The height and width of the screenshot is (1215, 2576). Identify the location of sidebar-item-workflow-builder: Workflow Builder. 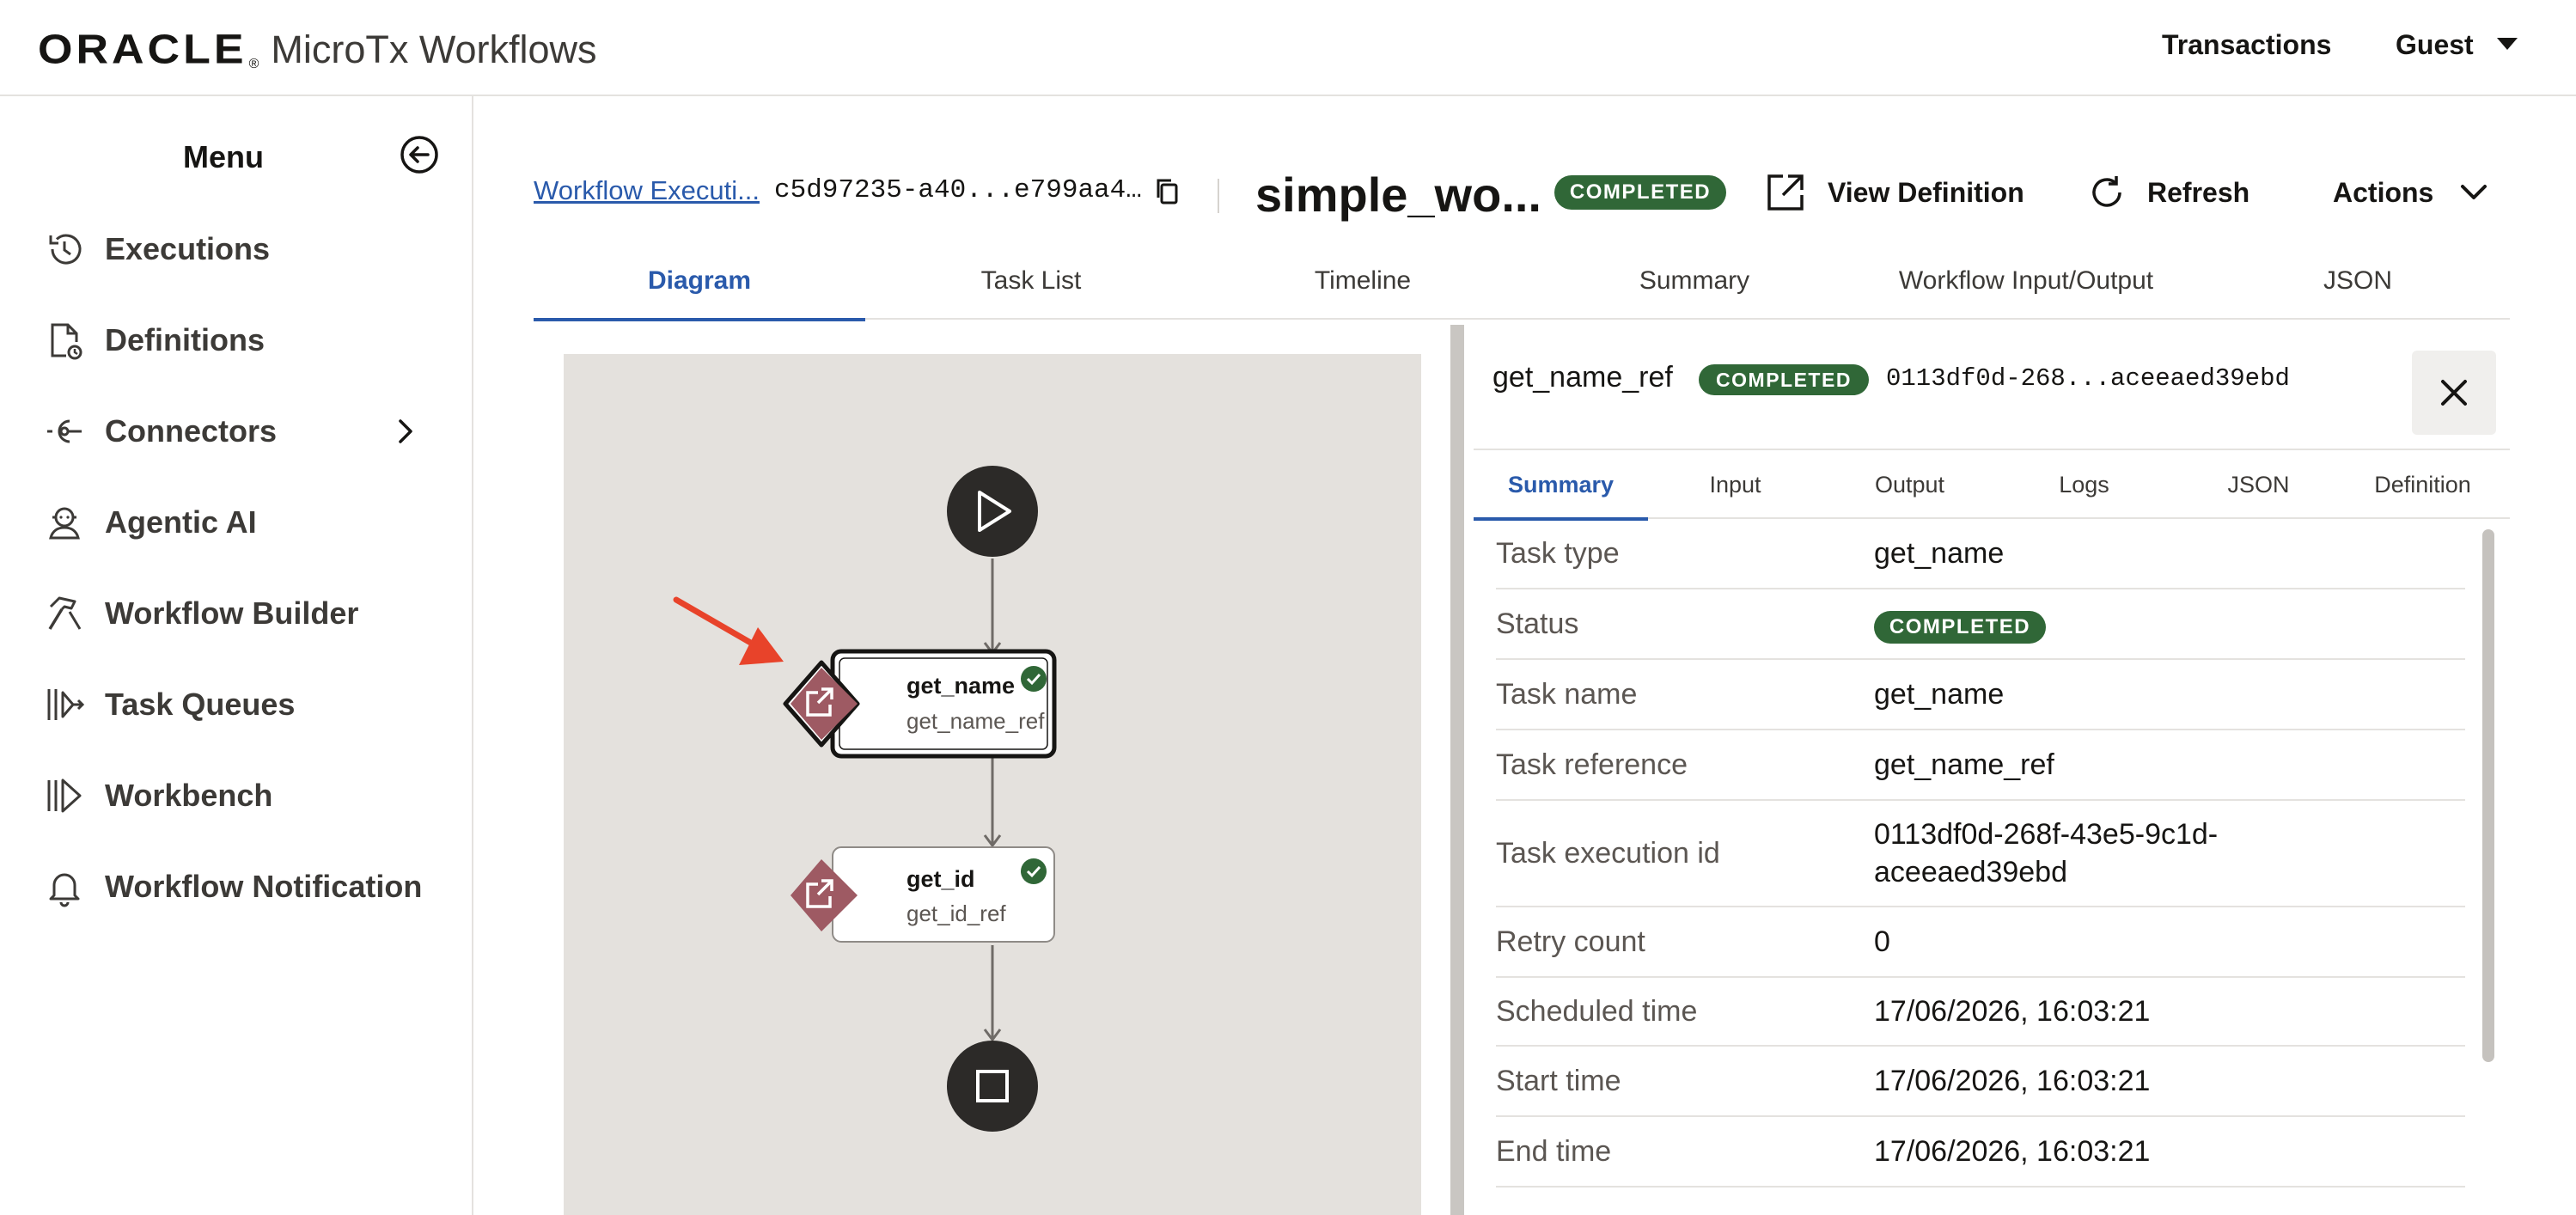
(200, 614).